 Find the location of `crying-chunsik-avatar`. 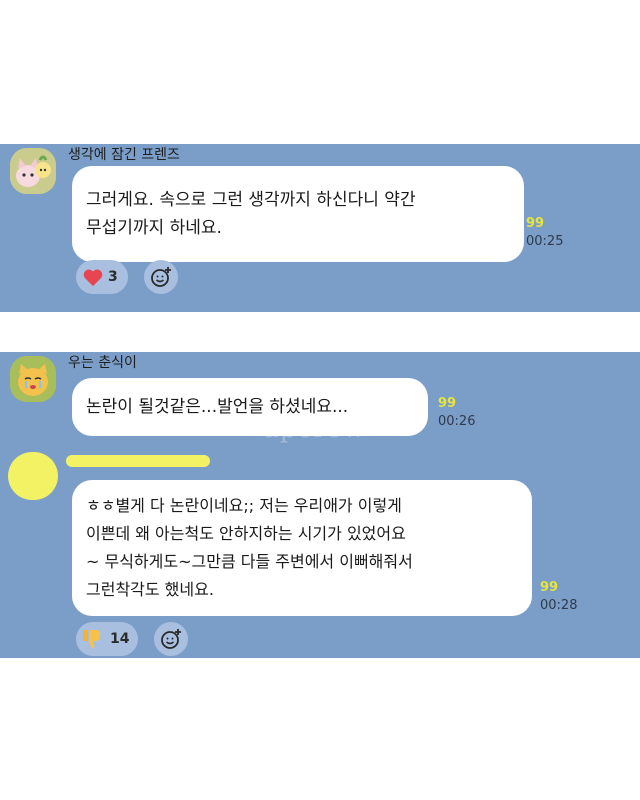

crying-chunsik-avatar is located at coordinates (33, 379).